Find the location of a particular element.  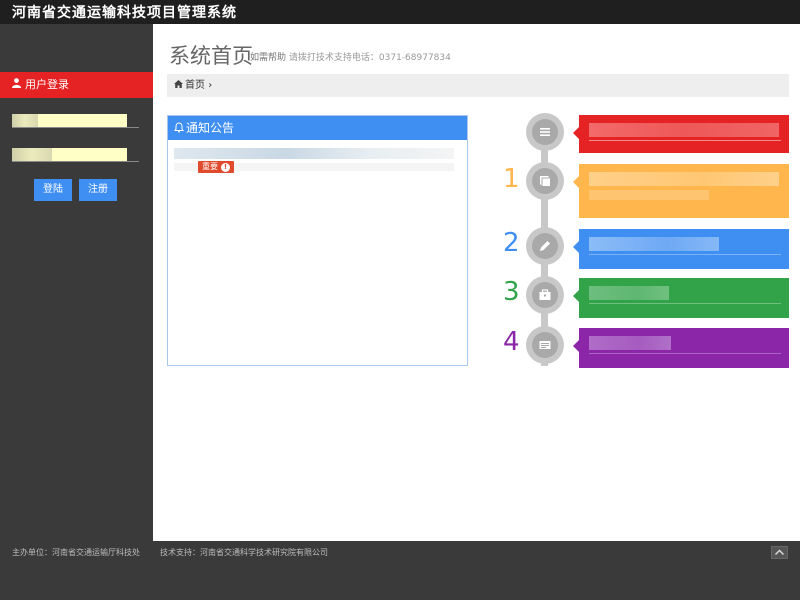

footer-host: 主办单位：河南省交通运输厅科技处 is located at coordinates (76, 552).